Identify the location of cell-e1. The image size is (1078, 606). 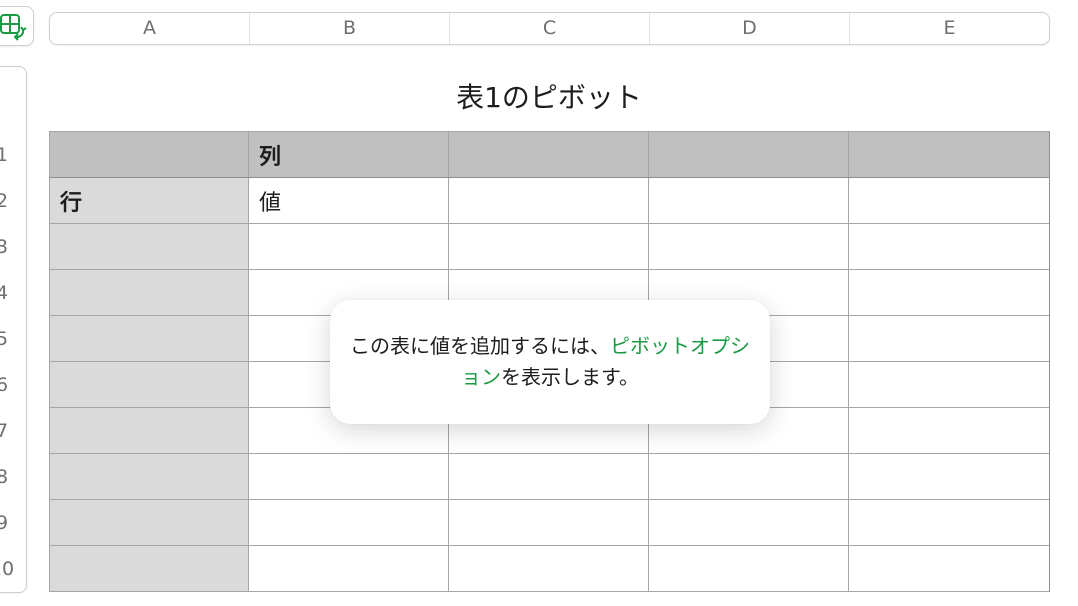
(949, 154).